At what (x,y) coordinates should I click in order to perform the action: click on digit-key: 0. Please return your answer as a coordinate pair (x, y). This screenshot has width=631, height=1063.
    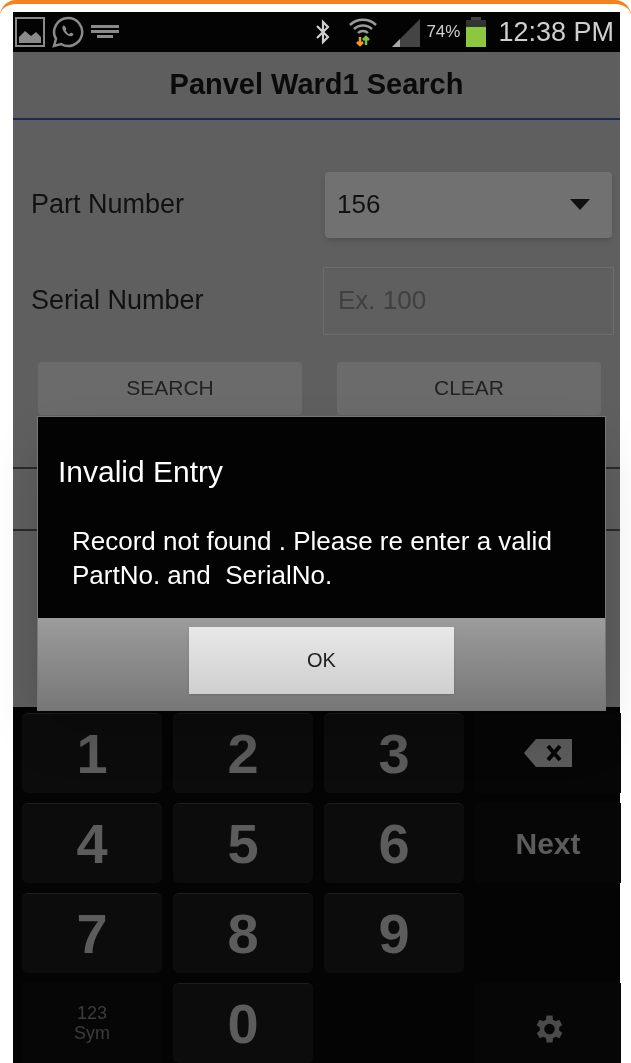
    Looking at the image, I should click on (243, 1023).